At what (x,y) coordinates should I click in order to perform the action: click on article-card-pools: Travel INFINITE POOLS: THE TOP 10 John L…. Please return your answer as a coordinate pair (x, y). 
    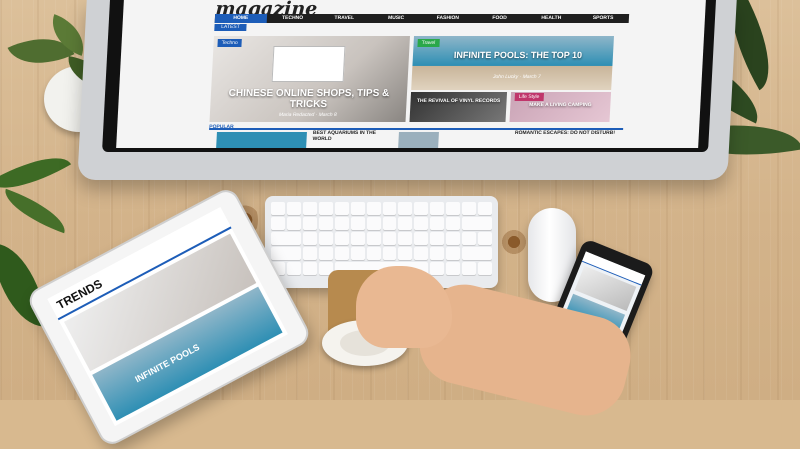
    Looking at the image, I should click on (512, 63).